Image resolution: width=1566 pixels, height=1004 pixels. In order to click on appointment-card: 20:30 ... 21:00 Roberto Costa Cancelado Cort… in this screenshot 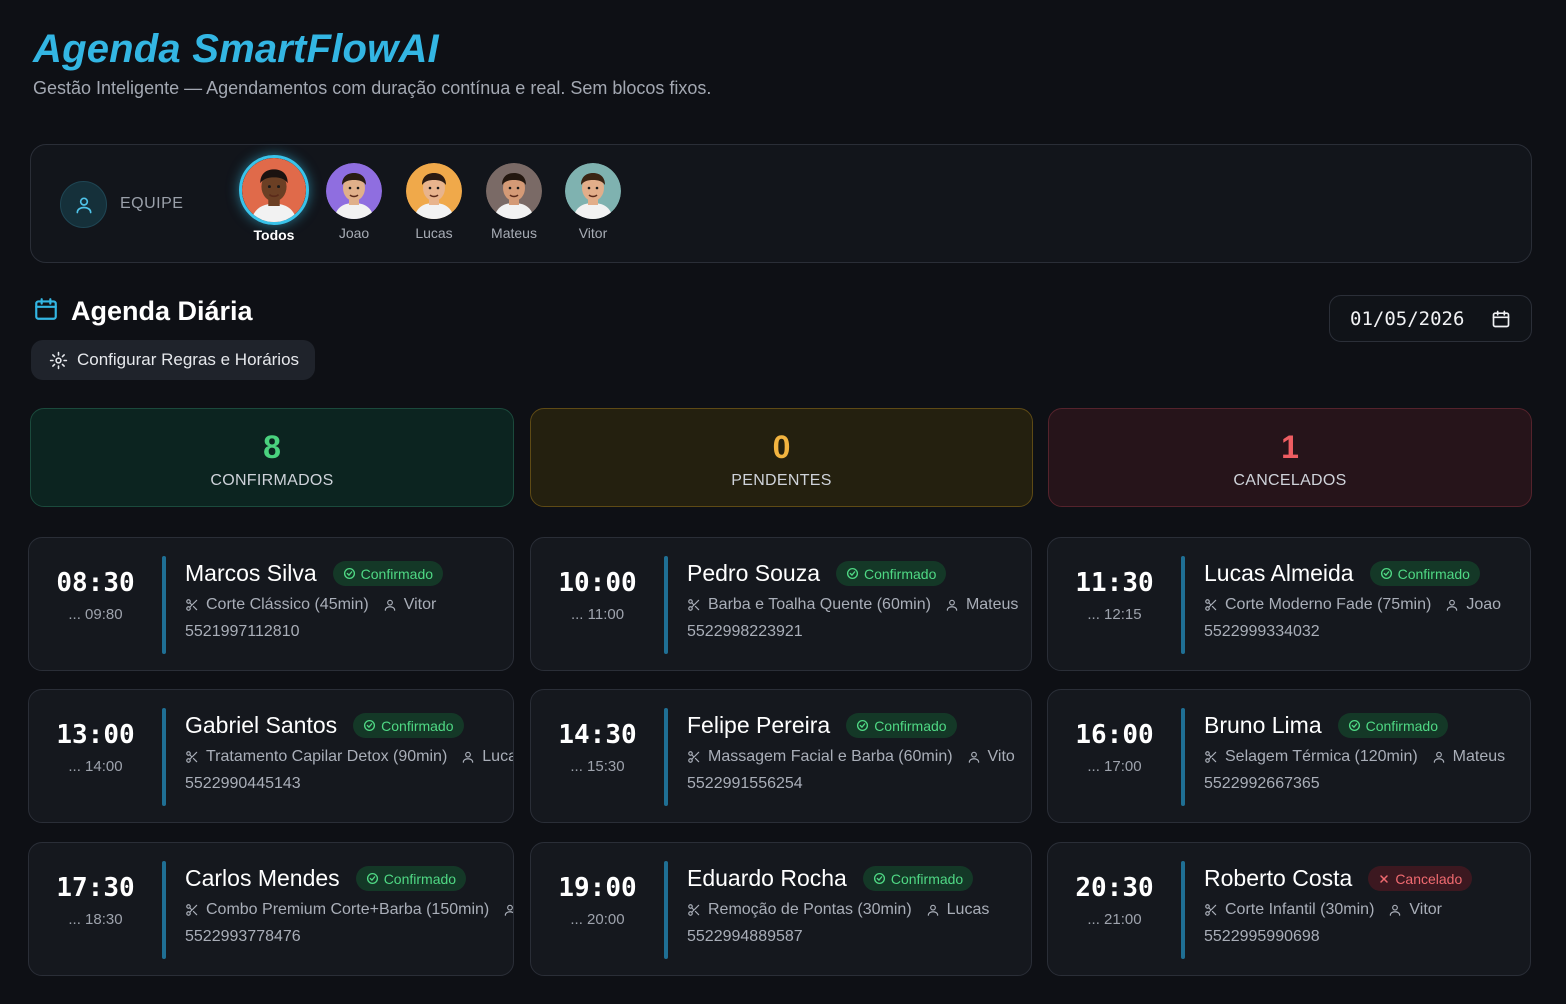, I will do `click(1289, 909)`.